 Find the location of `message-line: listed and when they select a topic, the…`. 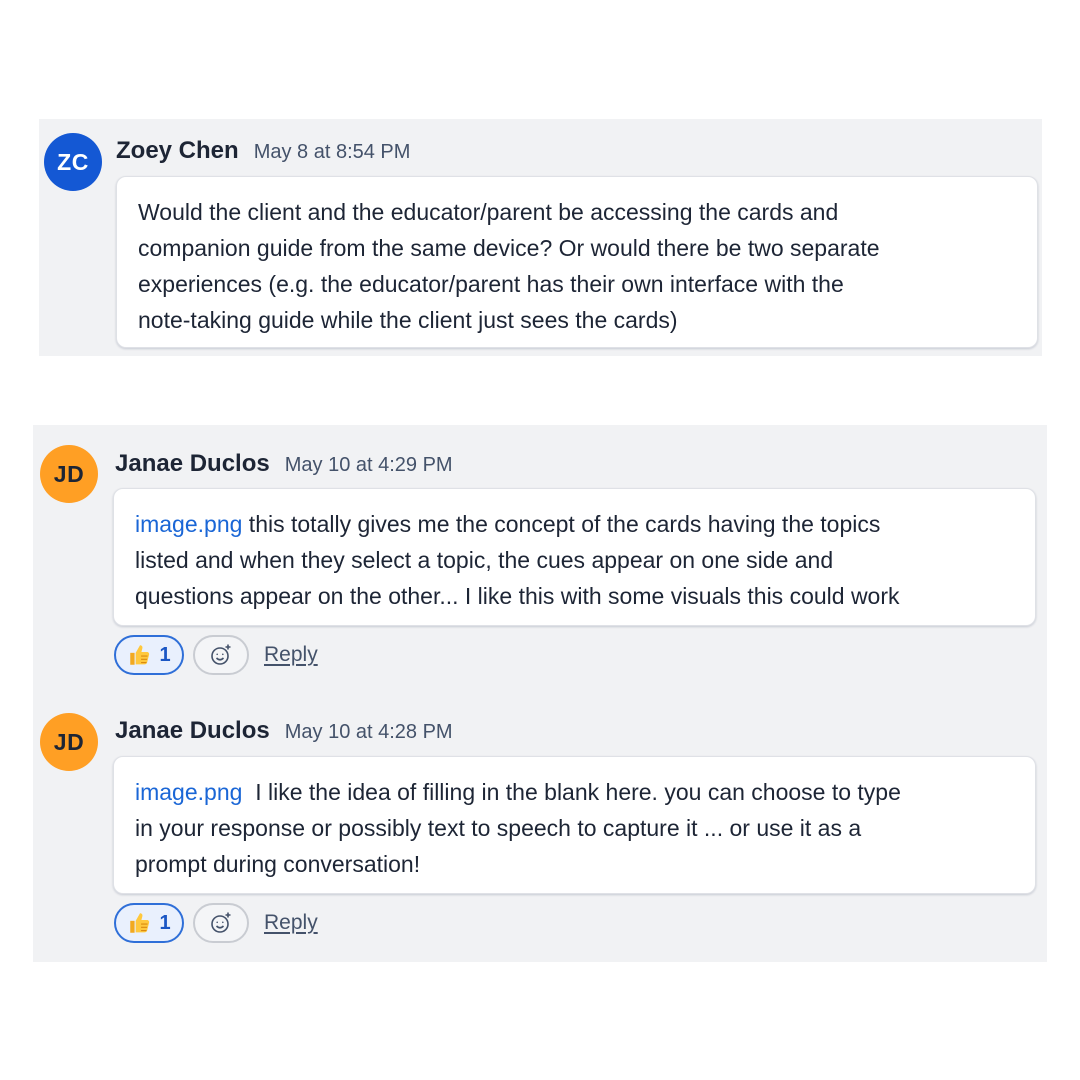

message-line: listed and when they select a topic, the… is located at coordinates (484, 560).